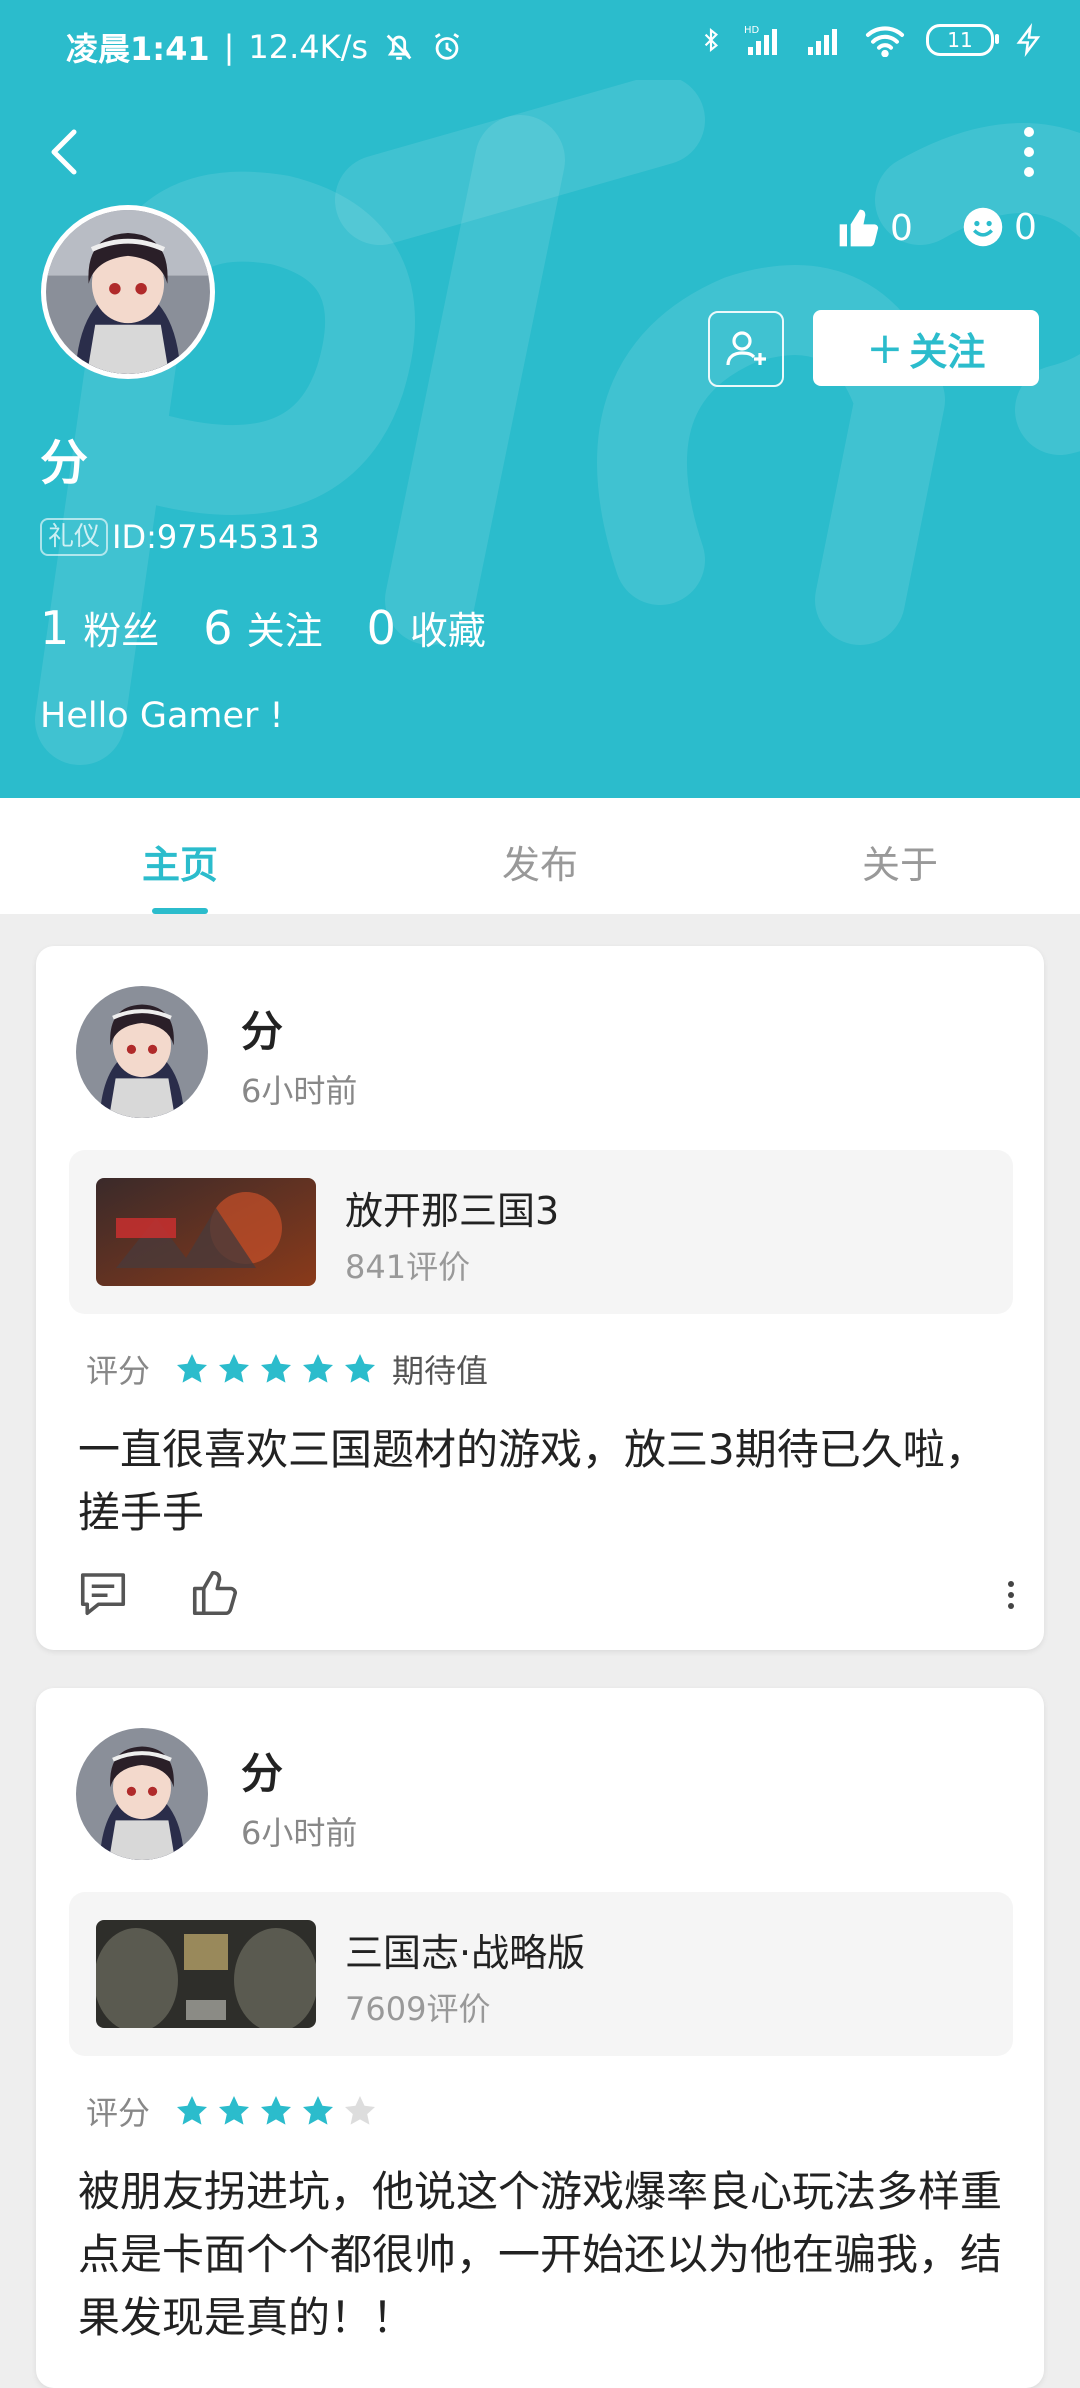 The image size is (1080, 2388). What do you see at coordinates (540, 861) in the screenshot?
I see `tab-posts: 发布` at bounding box center [540, 861].